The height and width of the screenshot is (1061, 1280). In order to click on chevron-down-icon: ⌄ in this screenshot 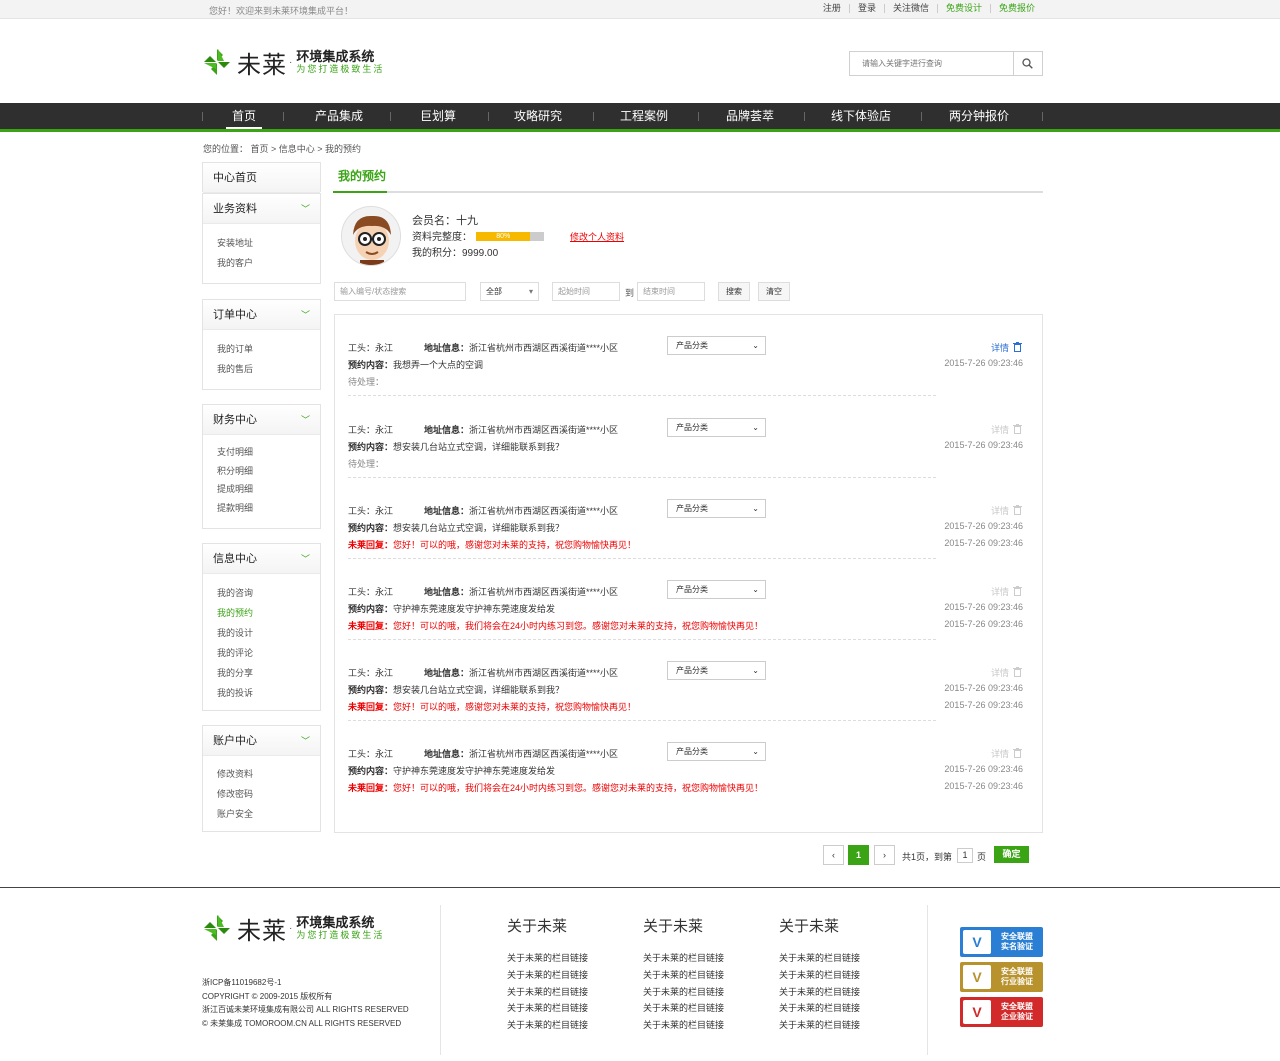, I will do `click(755, 427)`.